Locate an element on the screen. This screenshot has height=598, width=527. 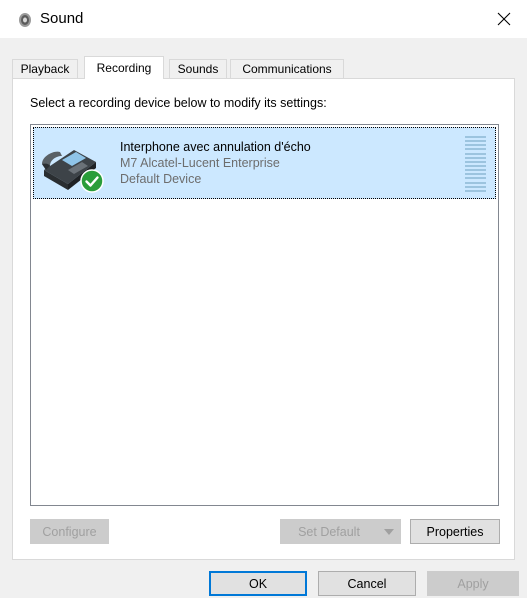
close-icon is located at coordinates (504, 19).